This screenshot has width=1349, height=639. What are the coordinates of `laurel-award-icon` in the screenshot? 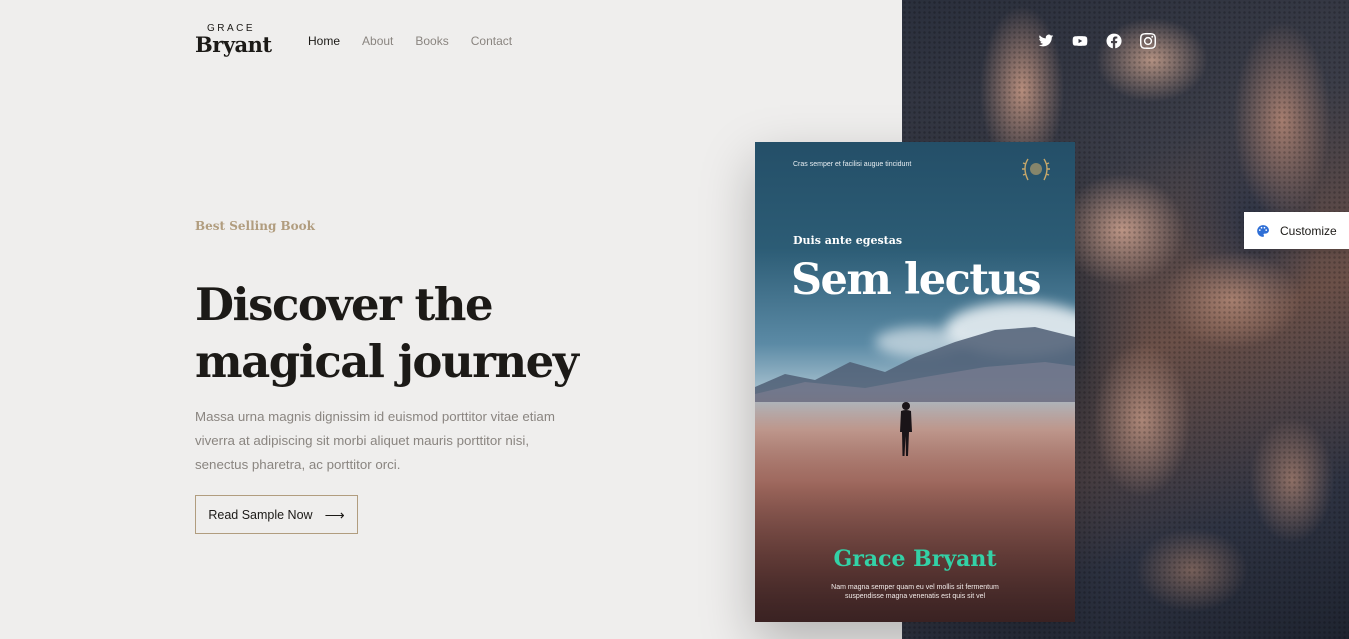 It's located at (1036, 169).